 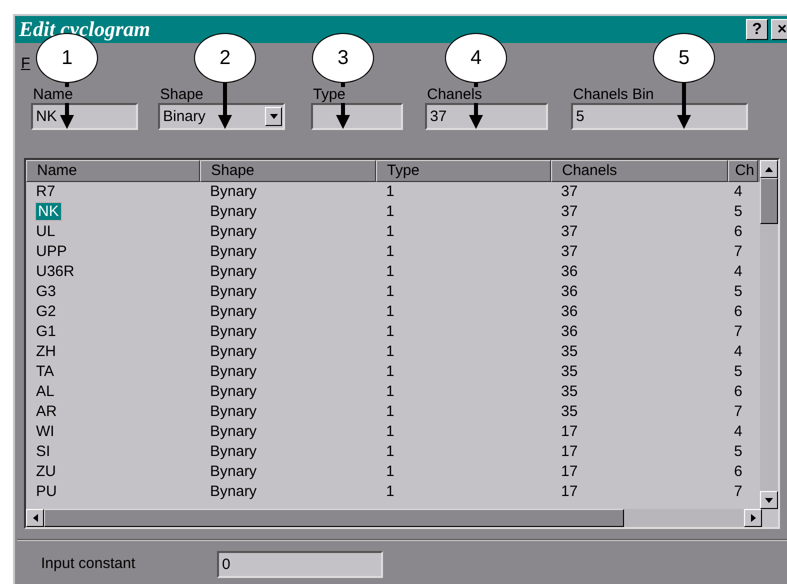 I want to click on name-cell: TA, so click(x=45, y=371).